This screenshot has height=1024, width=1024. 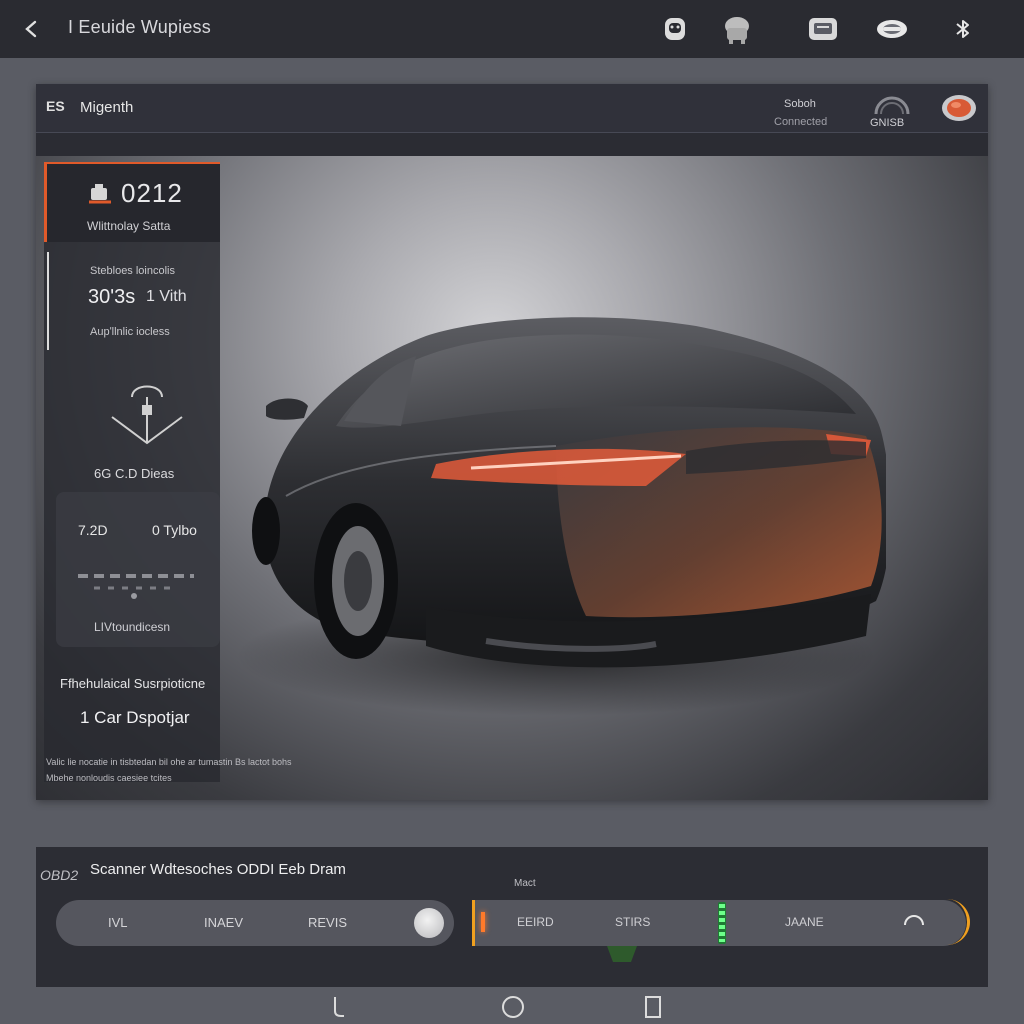 I want to click on connection-status-title: Soboh, so click(x=800, y=104).